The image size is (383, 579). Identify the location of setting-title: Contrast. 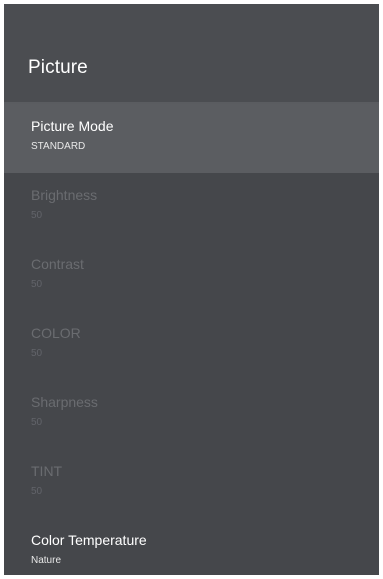
(57, 264).